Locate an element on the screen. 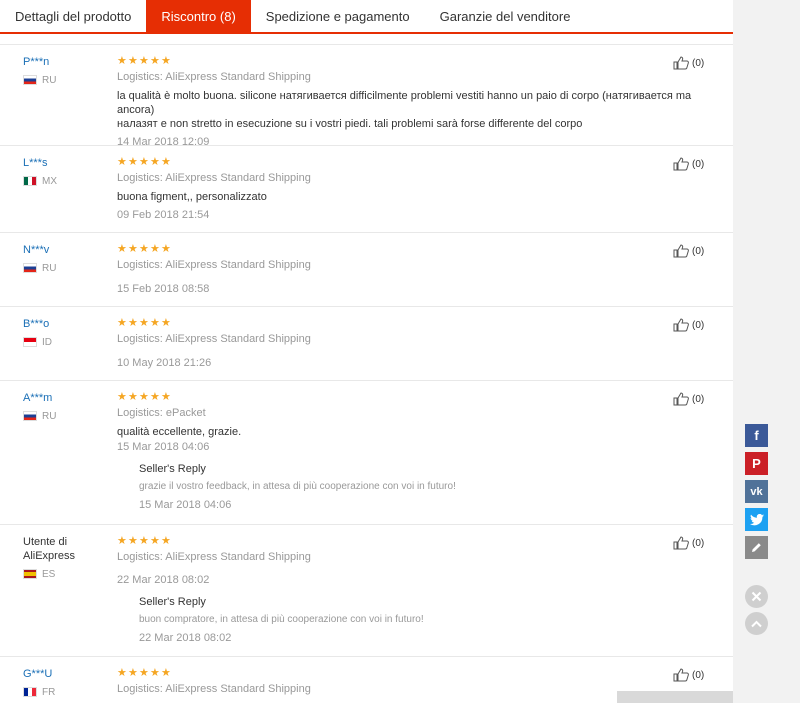 The height and width of the screenshot is (703, 800). share-bar: f P vk is located at coordinates (756, 494).